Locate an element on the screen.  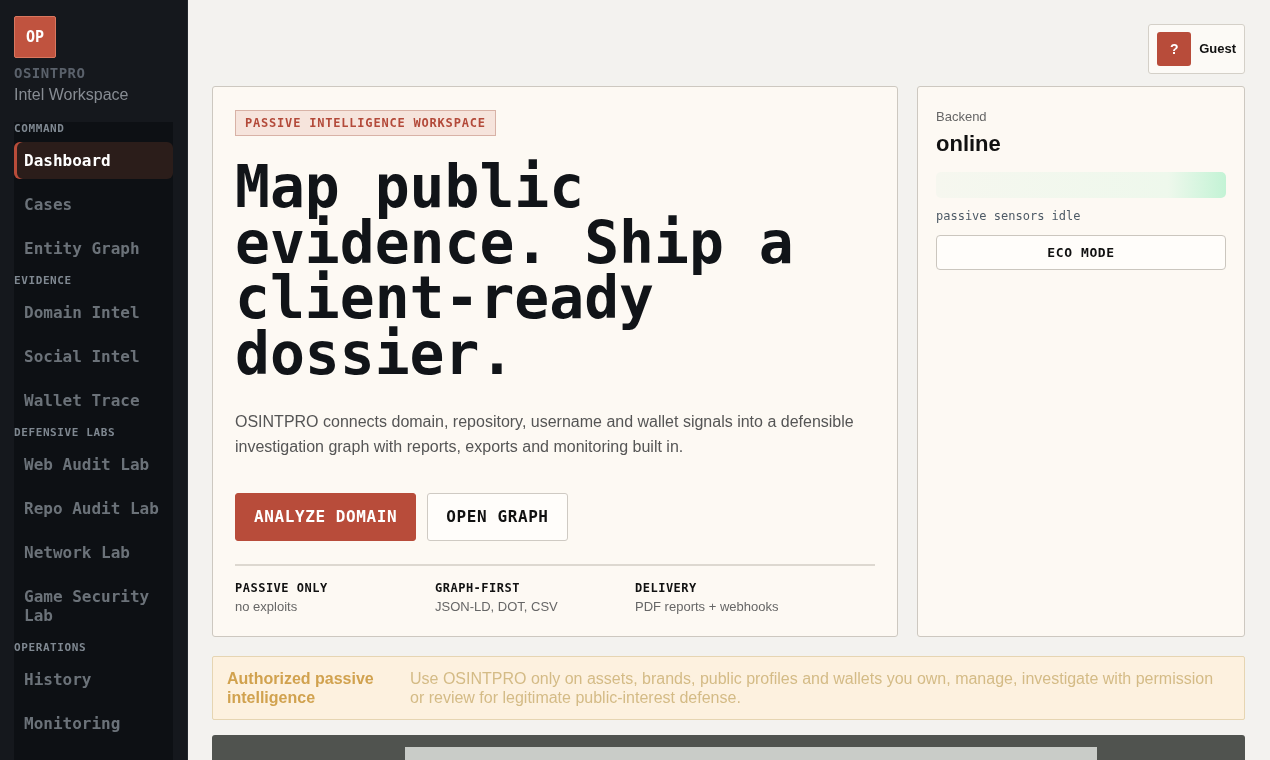
sidebar-item: Wallet Trace is located at coordinates (93, 400).